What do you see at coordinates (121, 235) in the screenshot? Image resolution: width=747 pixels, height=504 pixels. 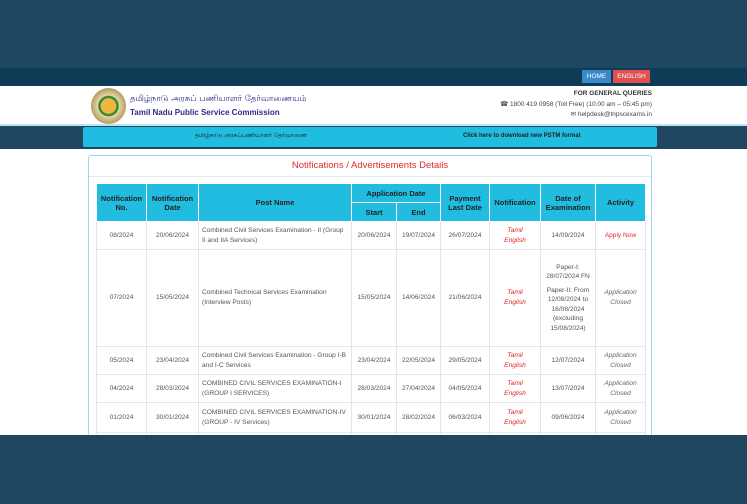 I see `notification-no-cell: 08/2024` at bounding box center [121, 235].